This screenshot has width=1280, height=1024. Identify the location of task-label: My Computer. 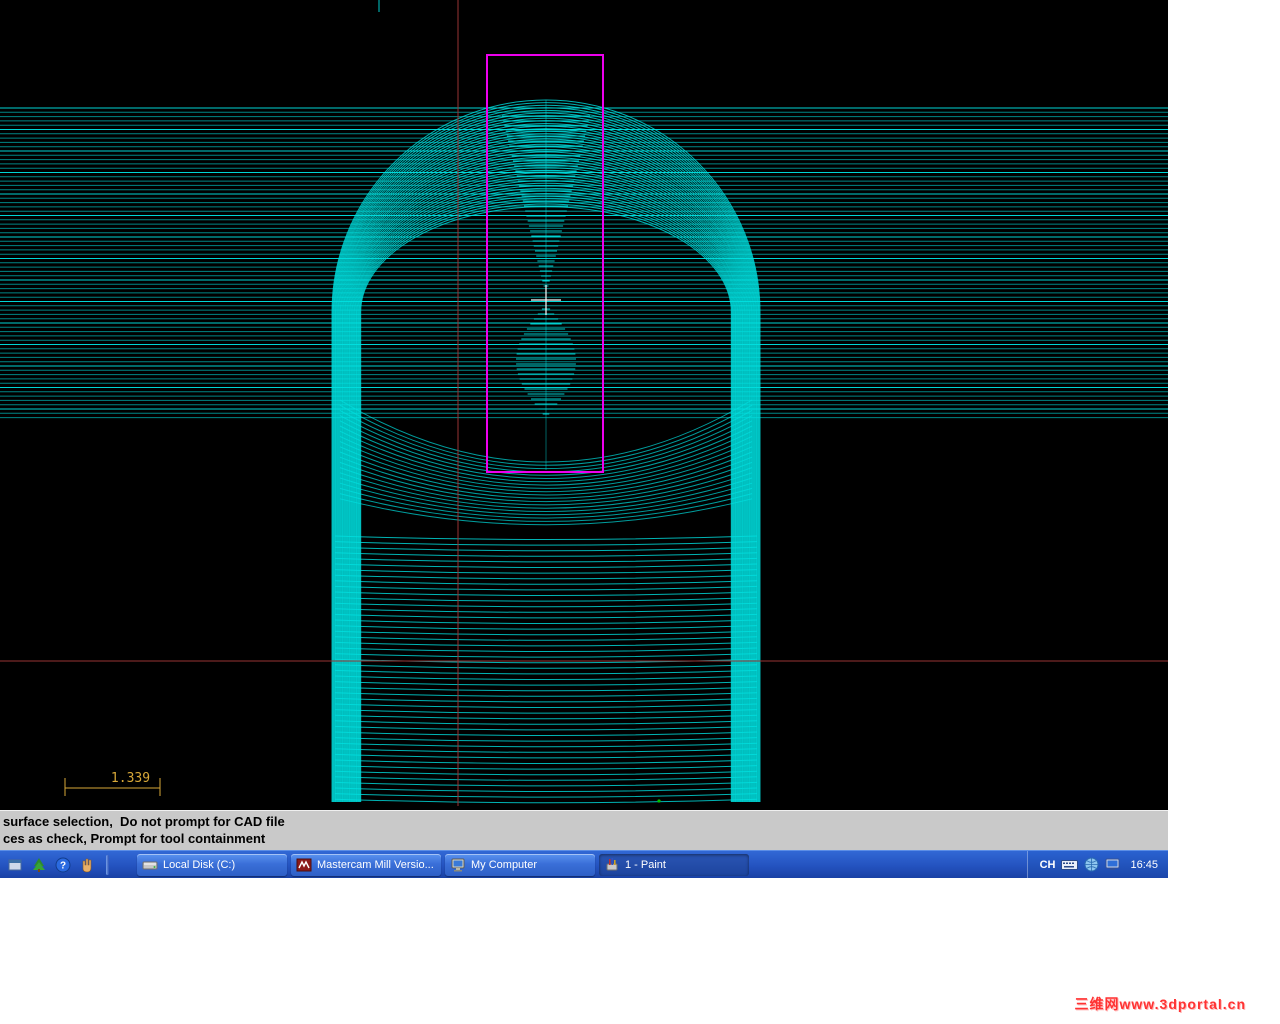
(504, 864).